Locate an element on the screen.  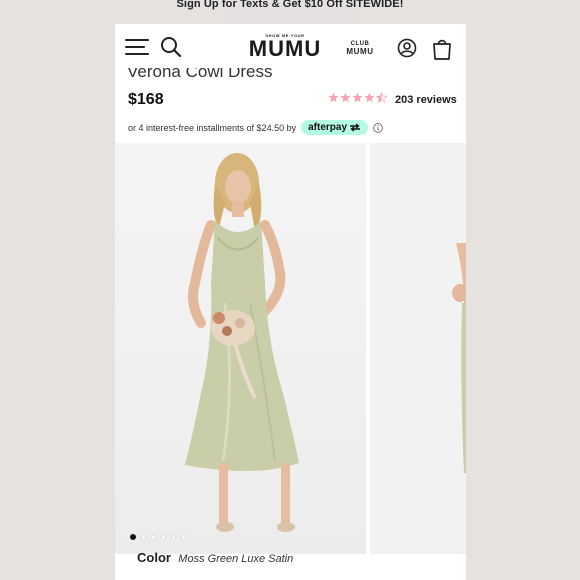
shopping-bag-icon is located at coordinates (442, 49).